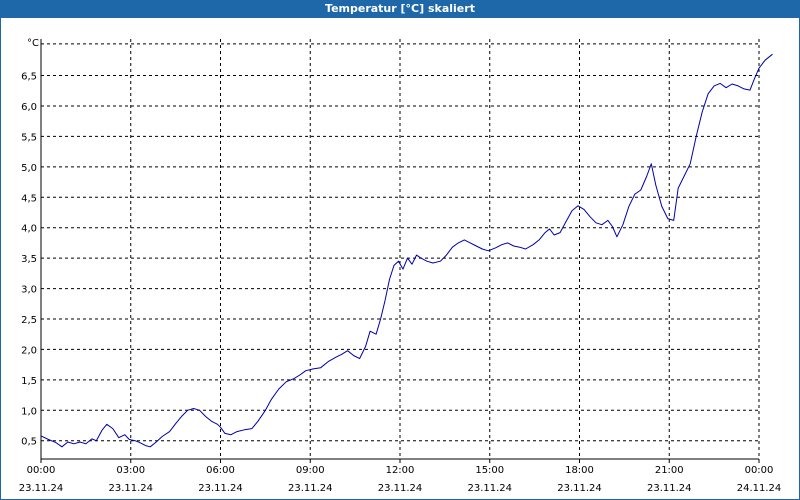  Describe the element at coordinates (759, 488) in the screenshot. I see `x-tick-date-label: 24.11.24` at that location.